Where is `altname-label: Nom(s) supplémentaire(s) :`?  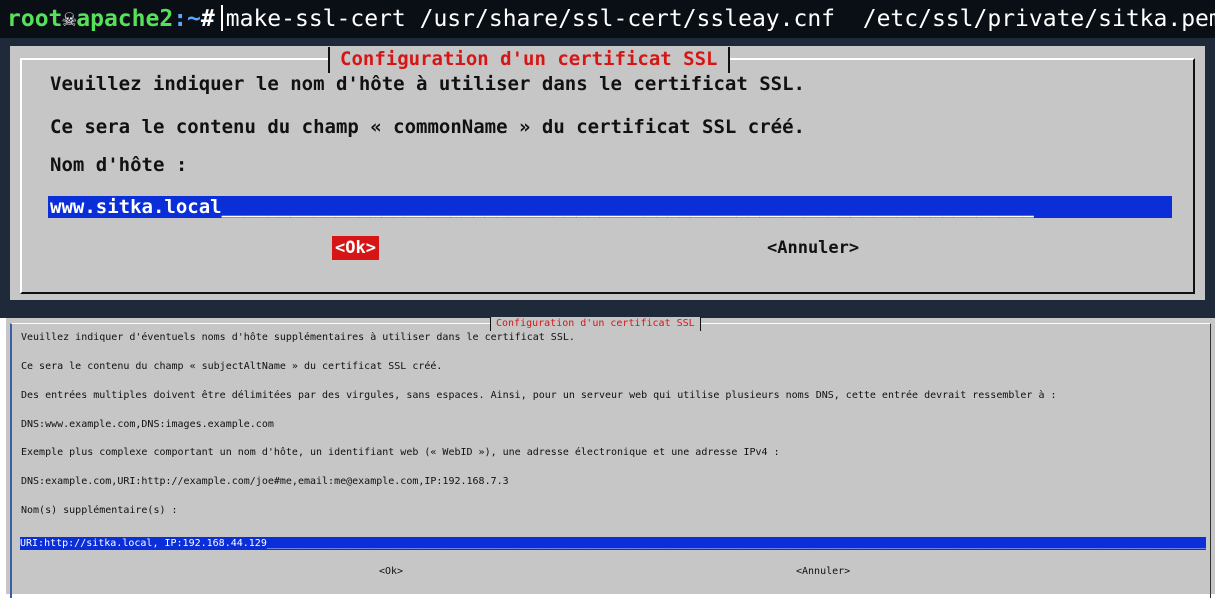 altname-label: Nom(s) supplémentaire(s) : is located at coordinates (99, 510).